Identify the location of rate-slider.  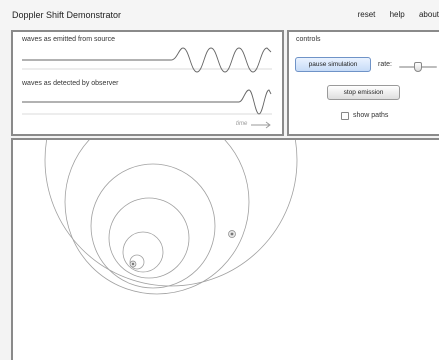
(418, 67).